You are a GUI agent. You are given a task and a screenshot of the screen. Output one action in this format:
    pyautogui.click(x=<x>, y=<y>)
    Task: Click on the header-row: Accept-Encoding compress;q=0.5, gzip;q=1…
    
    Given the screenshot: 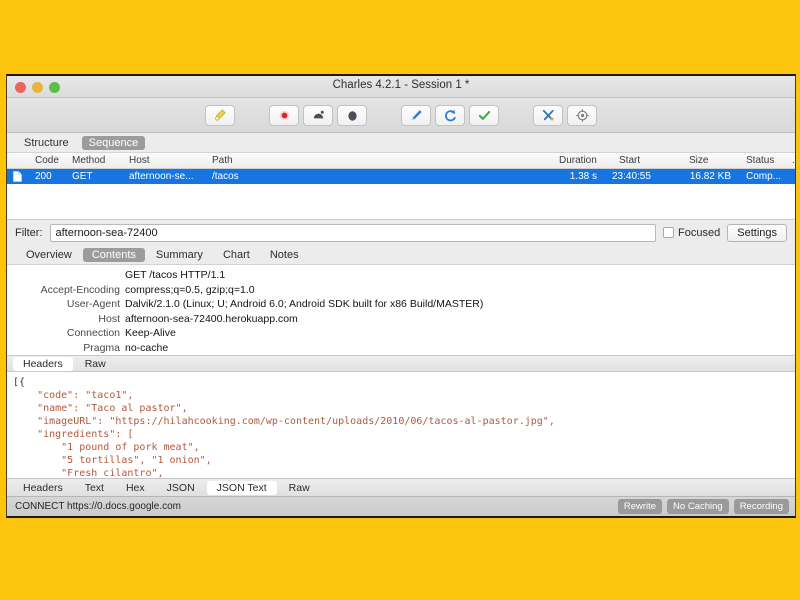 What is the action you would take?
    pyautogui.click(x=401, y=290)
    